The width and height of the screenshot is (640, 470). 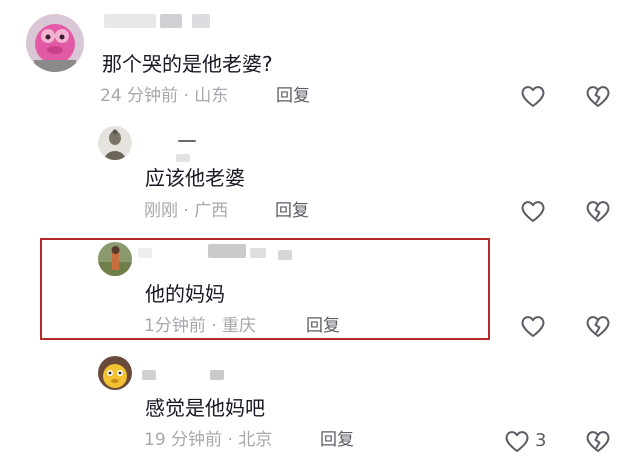 What do you see at coordinates (541, 440) in the screenshot?
I see `like-count: 3` at bounding box center [541, 440].